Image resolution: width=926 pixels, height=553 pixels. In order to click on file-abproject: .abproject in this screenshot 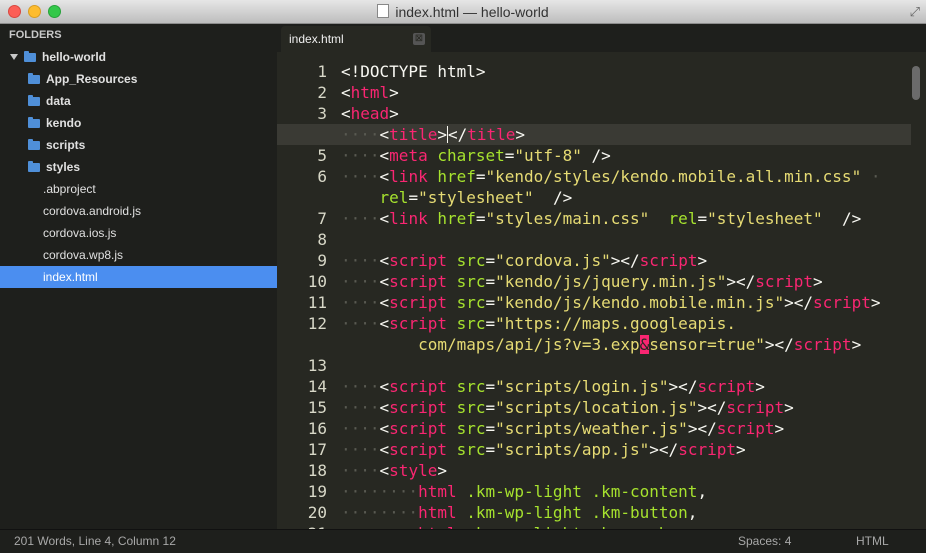, I will do `click(138, 189)`.